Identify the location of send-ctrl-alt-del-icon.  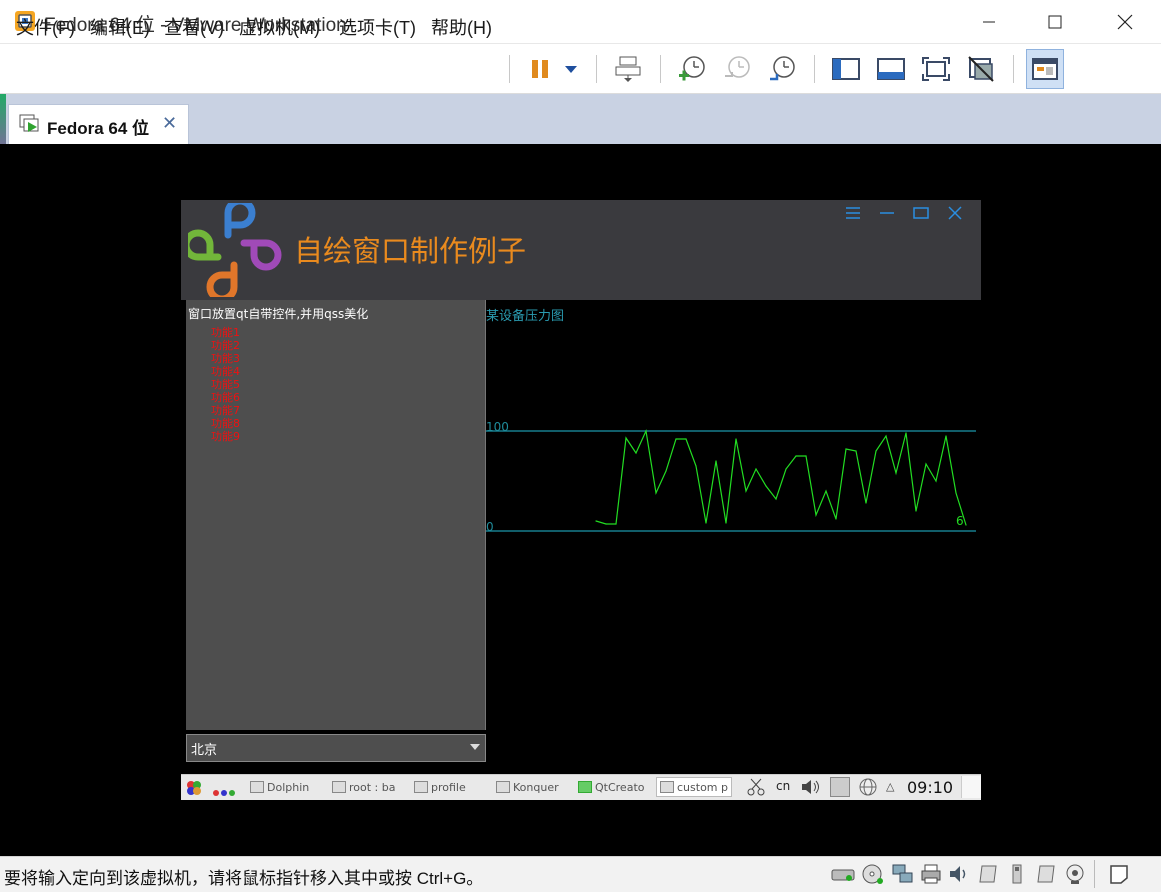
(628, 69).